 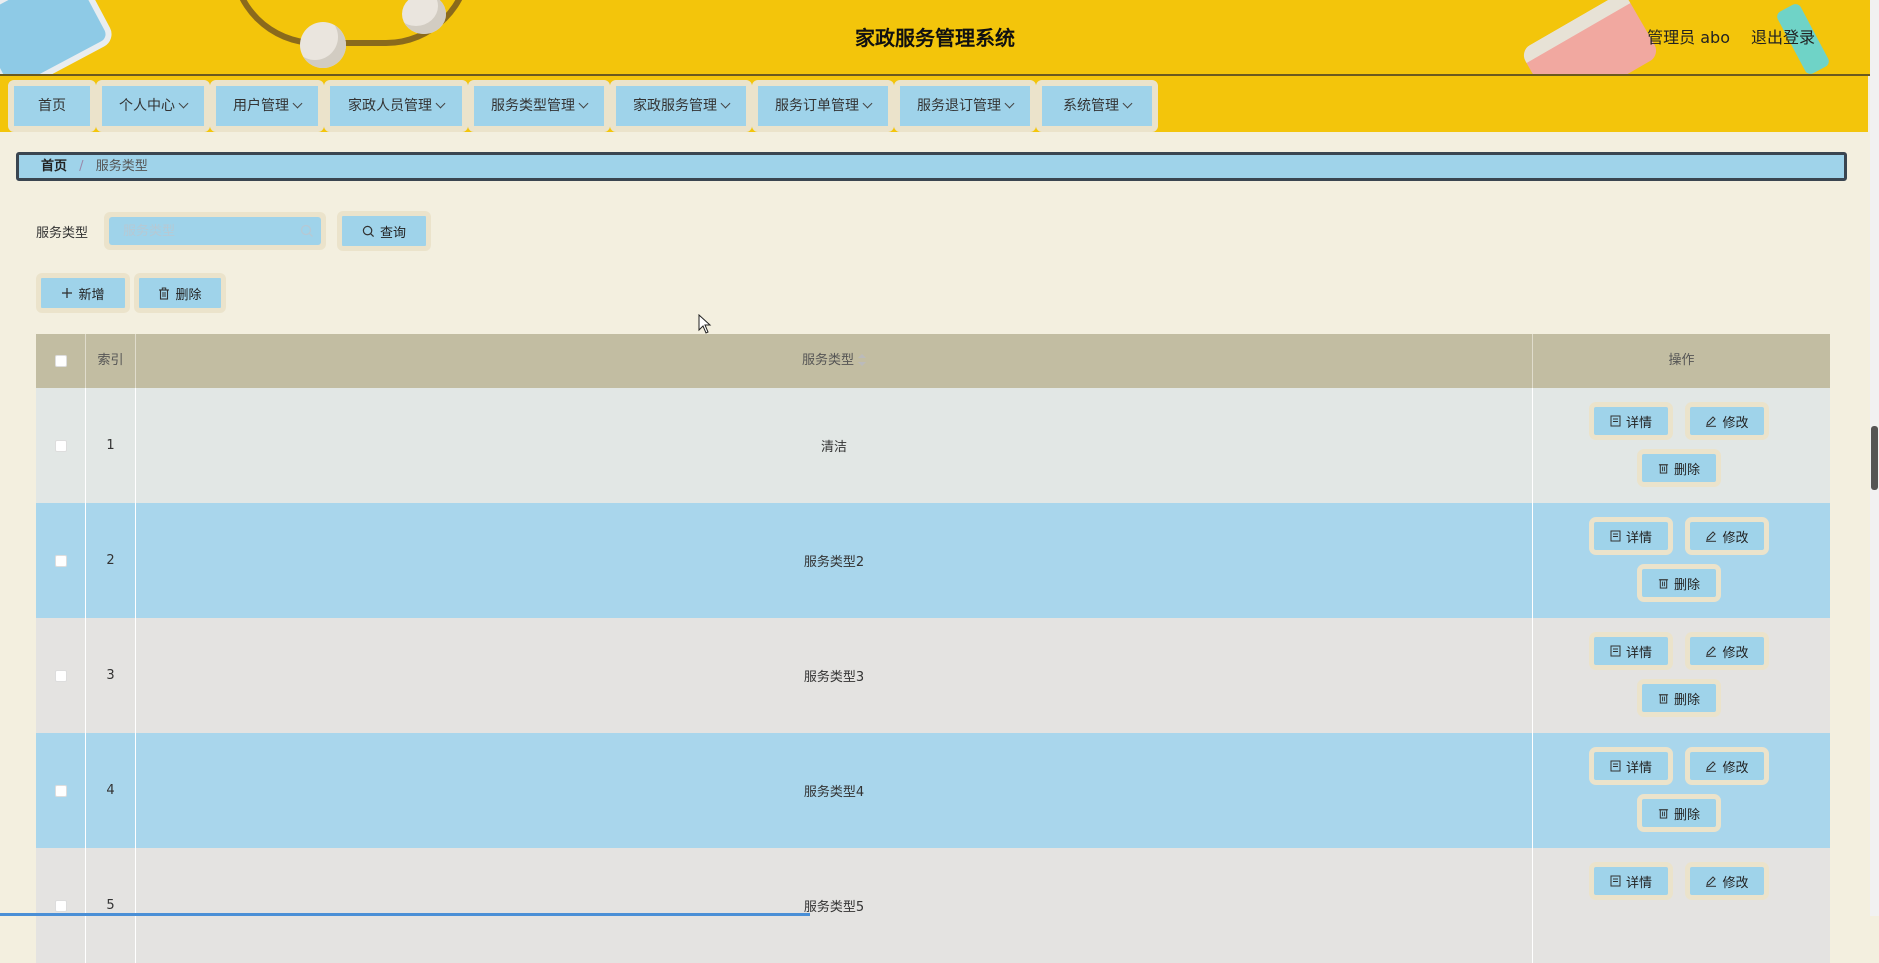 What do you see at coordinates (62, 233) in the screenshot?
I see `search-label: 服务类型` at bounding box center [62, 233].